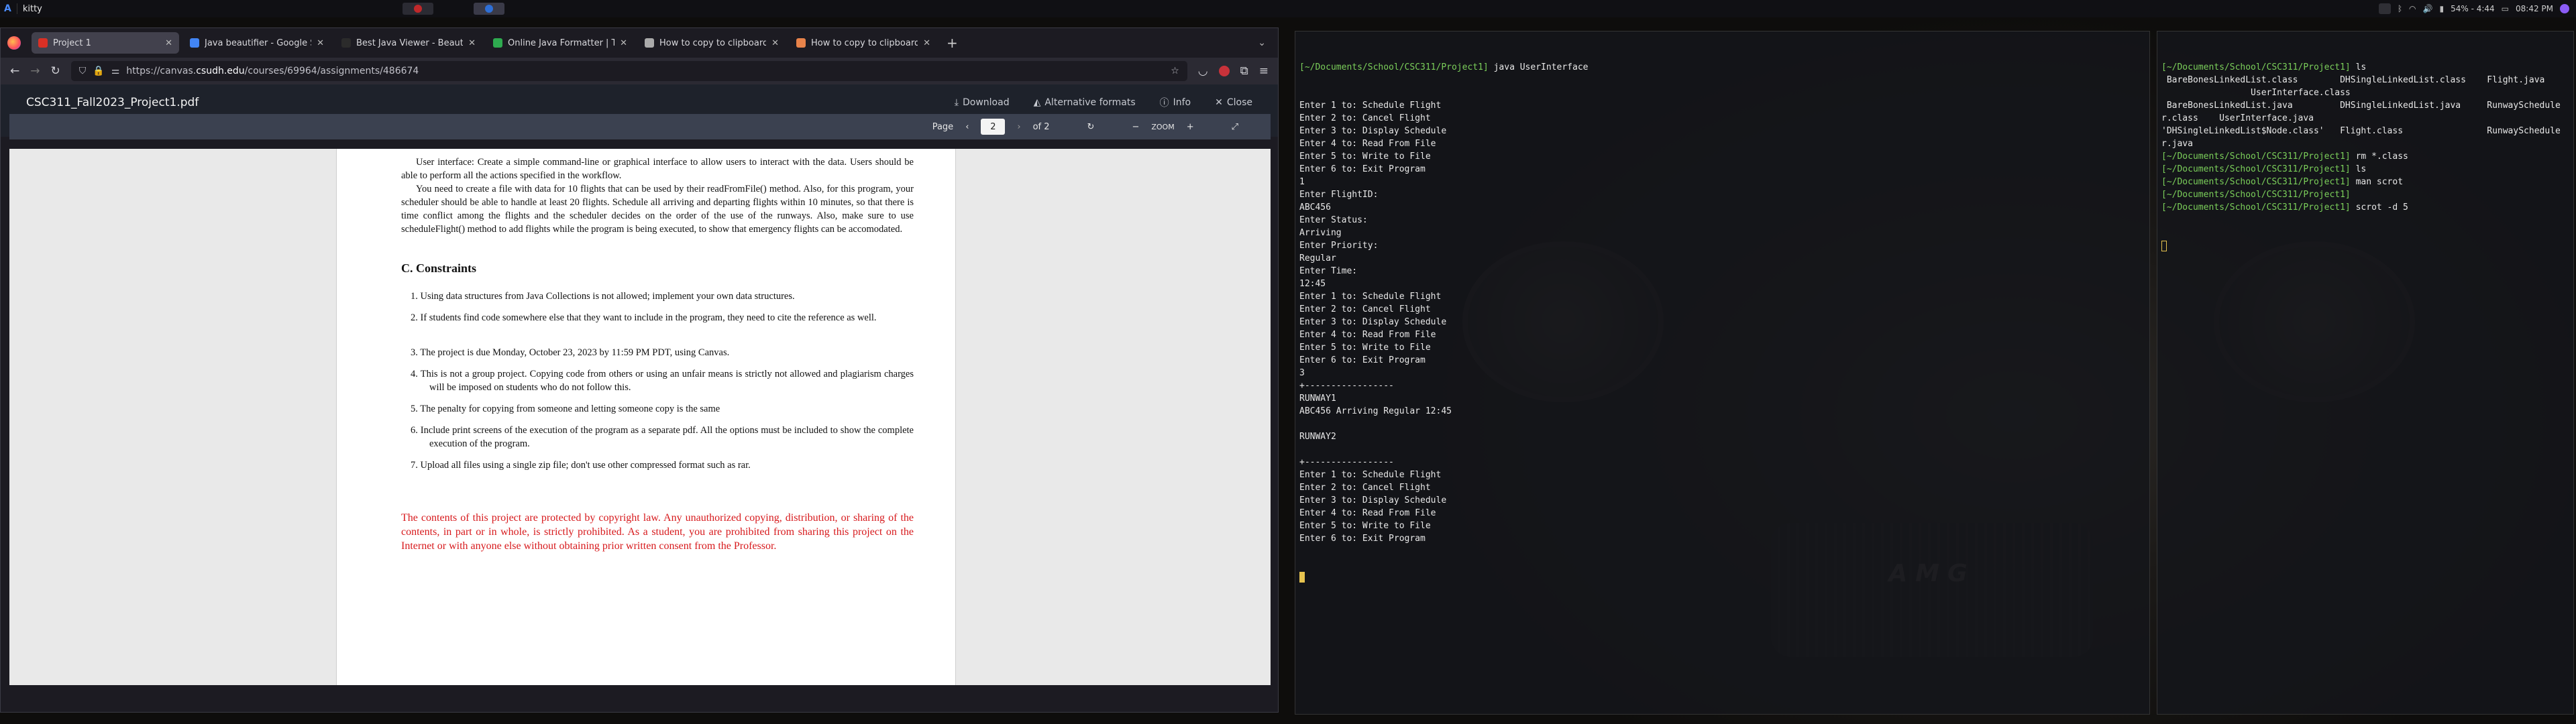 This screenshot has width=2576, height=724. I want to click on extensions-puzzle-icon: ⧉, so click(1244, 71).